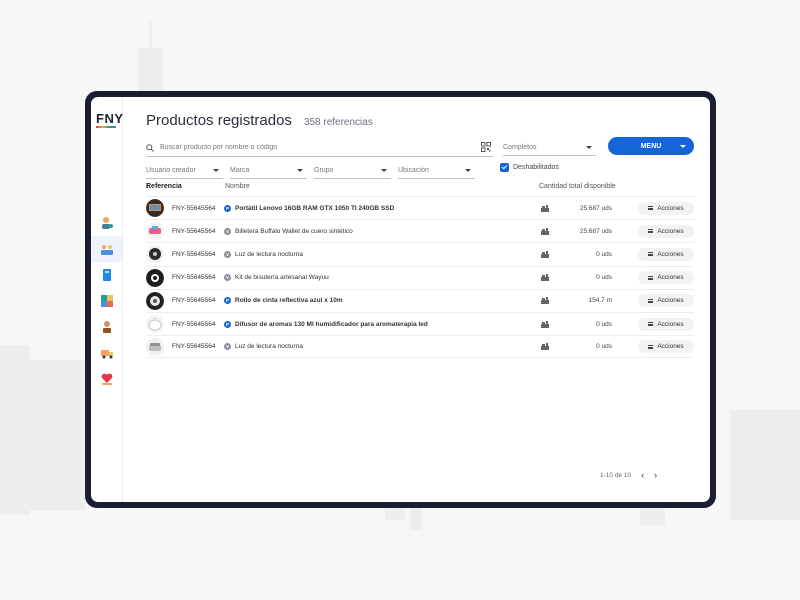 The width and height of the screenshot is (800, 600). Describe the element at coordinates (269, 347) in the screenshot. I see `row-name: Luz de lectura nocturna` at that location.